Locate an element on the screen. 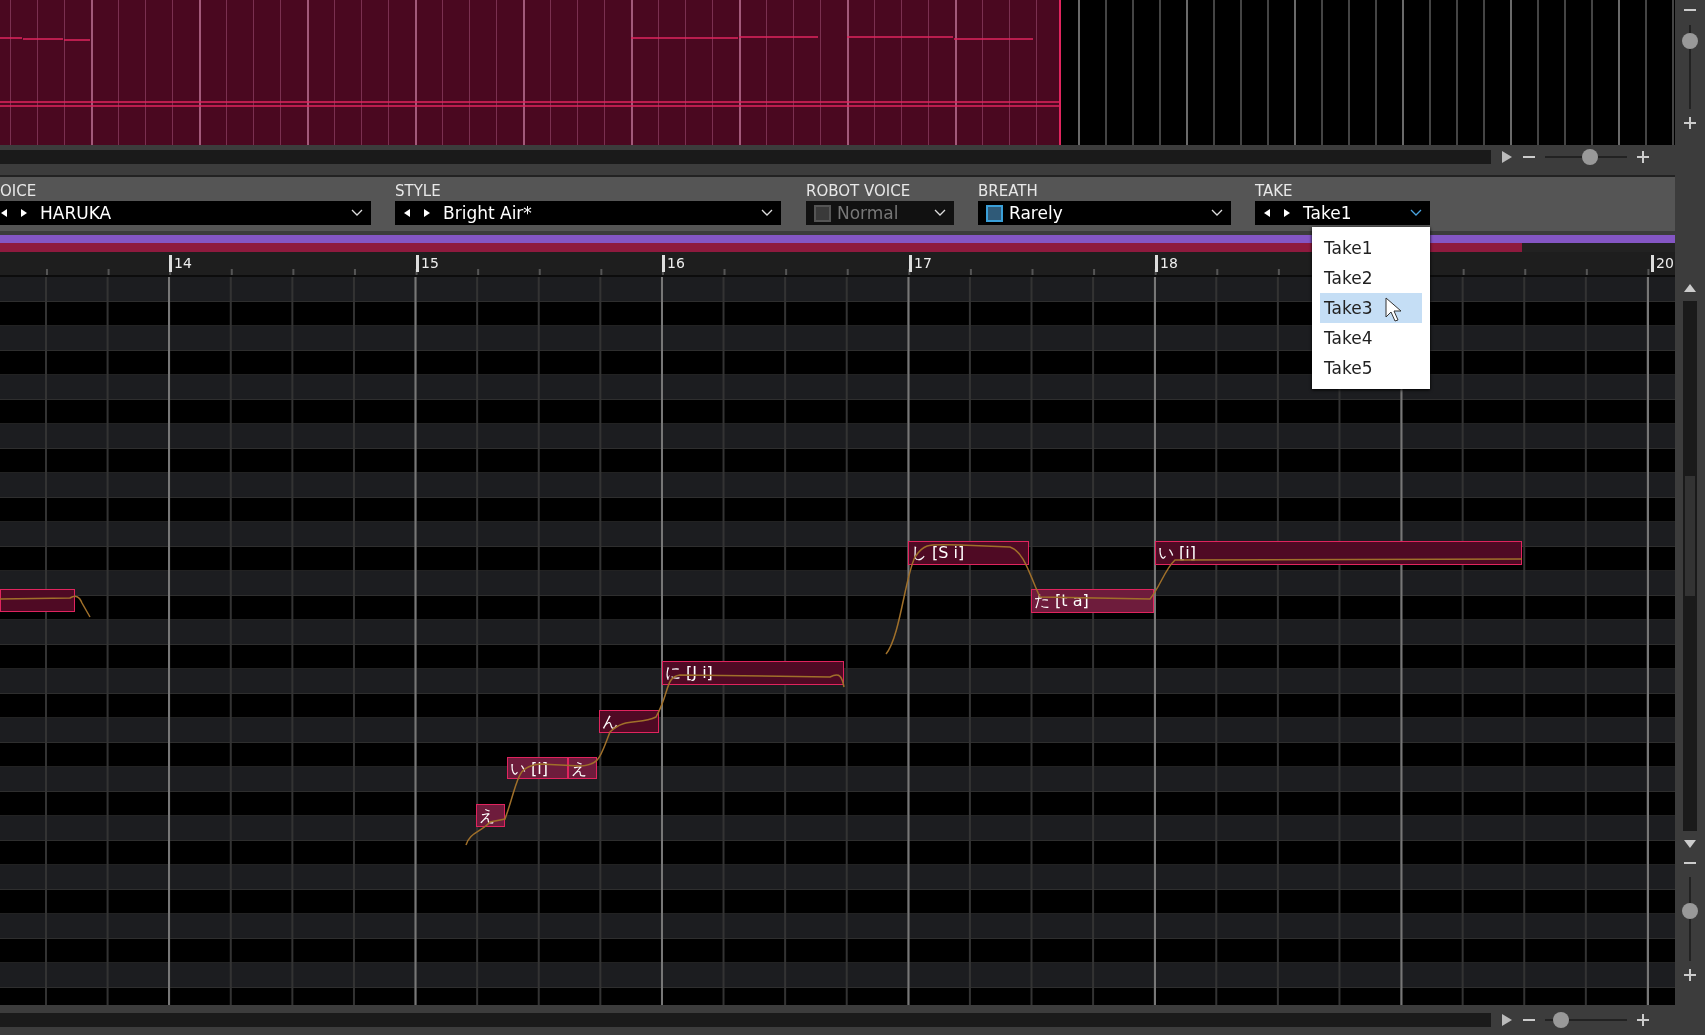 This screenshot has height=1035, width=1705. note-block: ん is located at coordinates (629, 722).